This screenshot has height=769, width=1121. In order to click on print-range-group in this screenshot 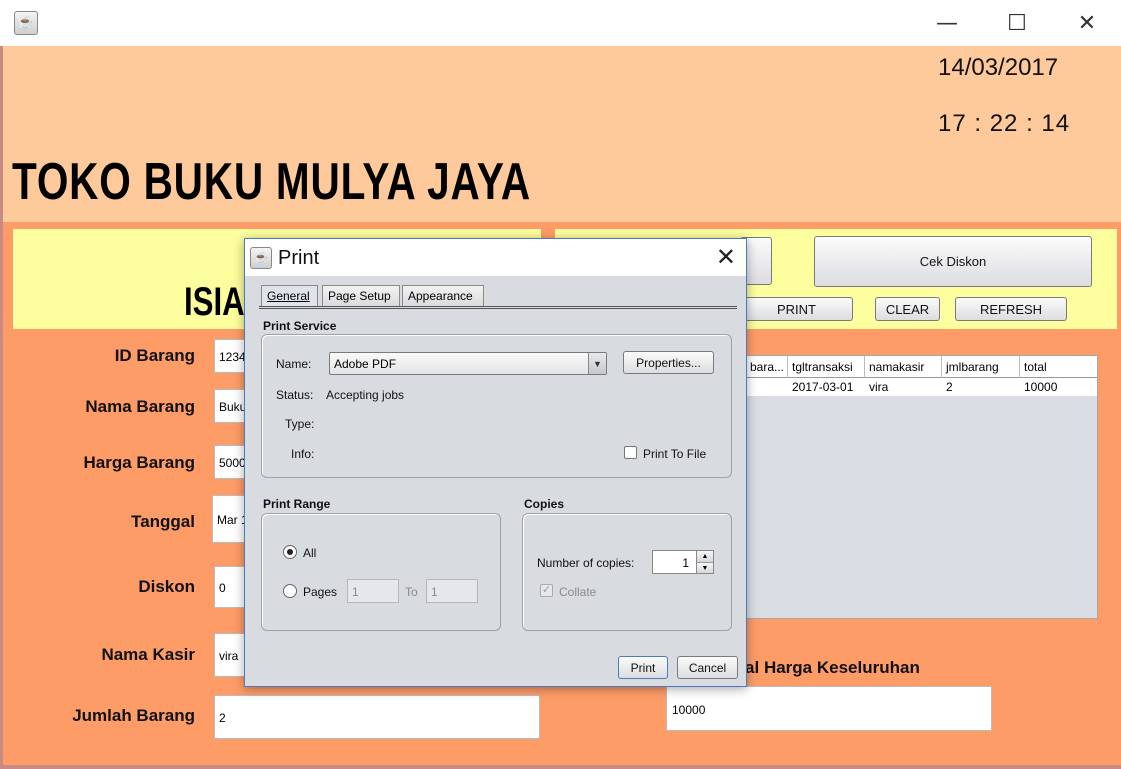, I will do `click(381, 572)`.